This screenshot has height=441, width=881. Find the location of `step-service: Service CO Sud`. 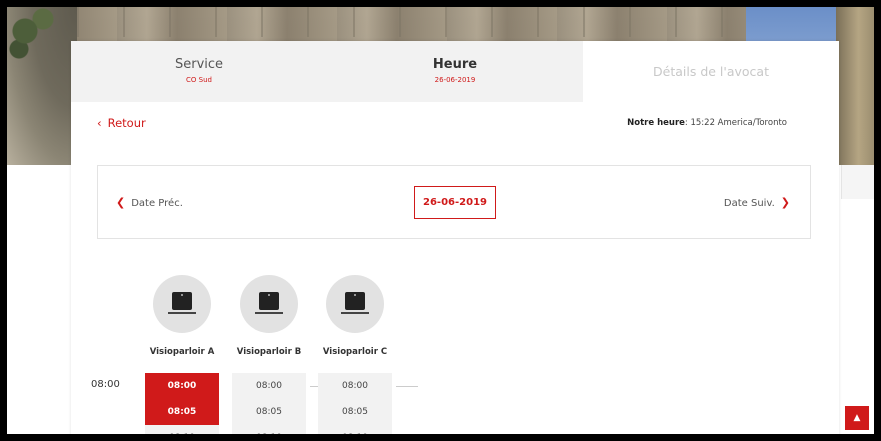

step-service: Service CO Sud is located at coordinates (199, 71).